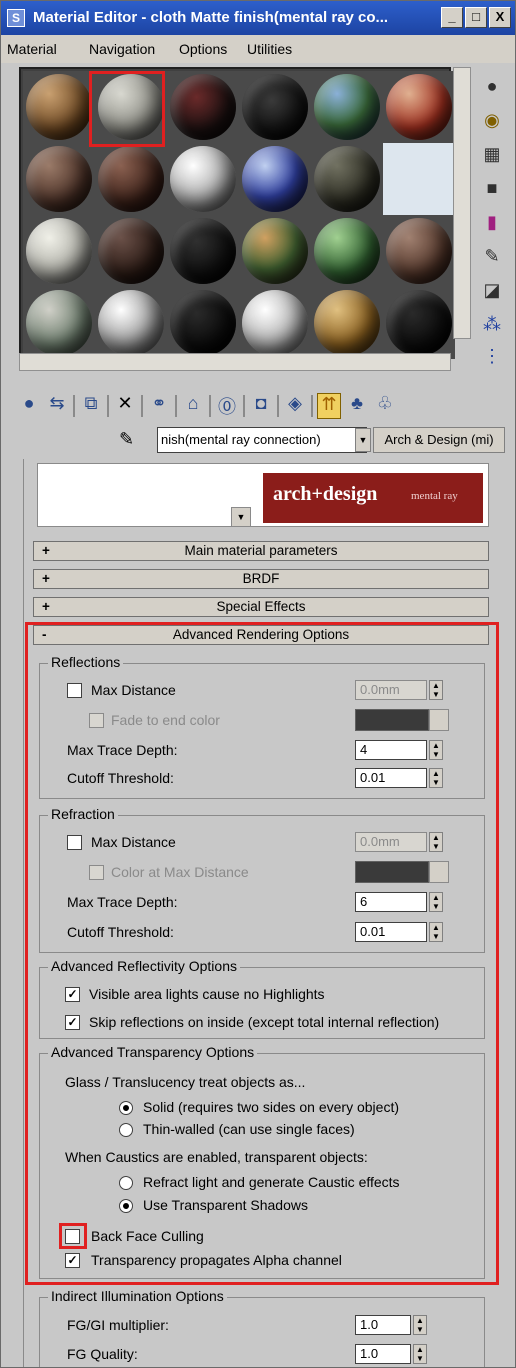 The height and width of the screenshot is (1368, 516). I want to click on select-by-material-icon: ⁂, so click(492, 324).